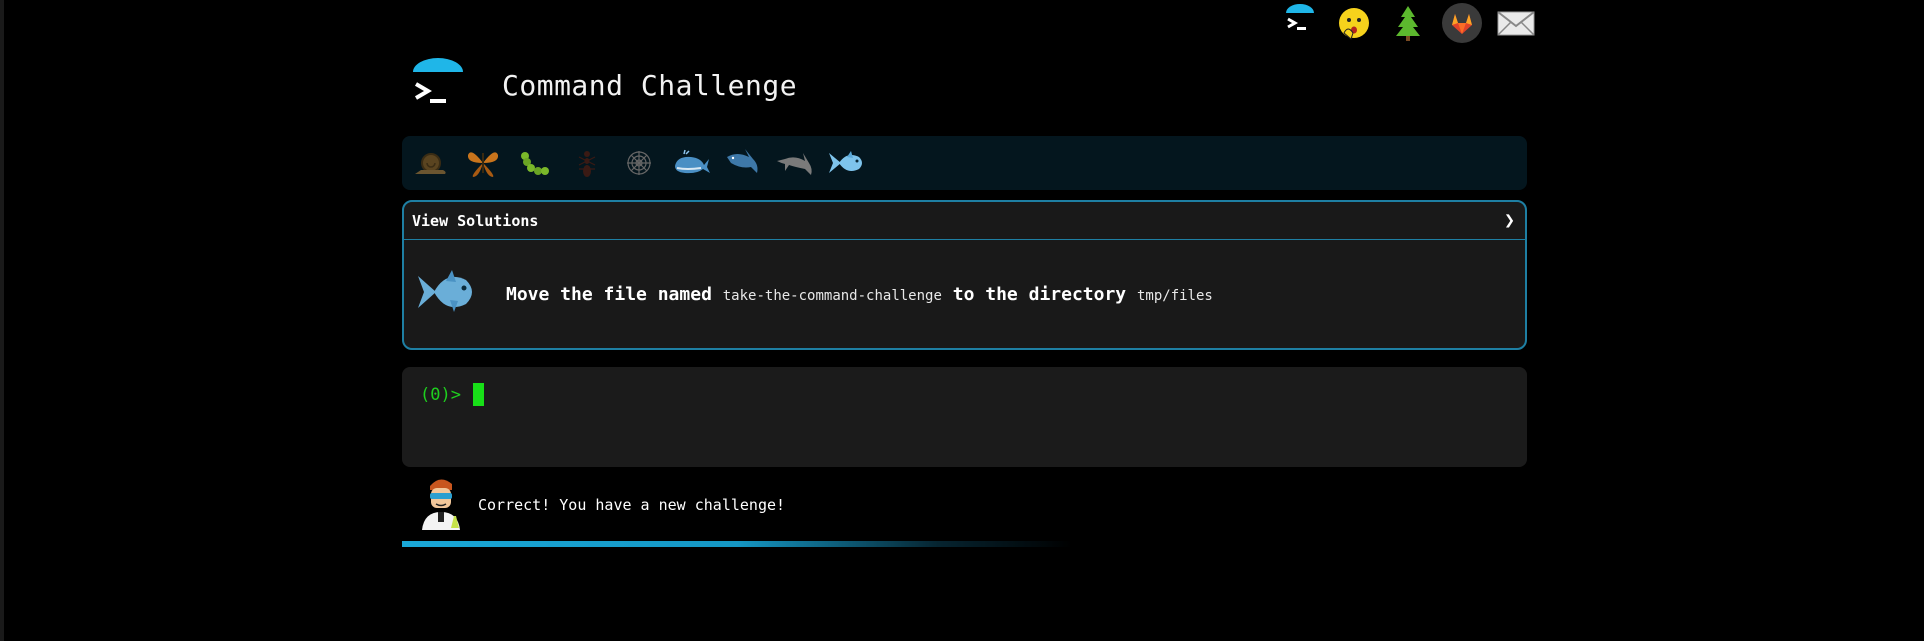  Describe the element at coordinates (587, 163) in the screenshot. I see `ant-icon` at that location.